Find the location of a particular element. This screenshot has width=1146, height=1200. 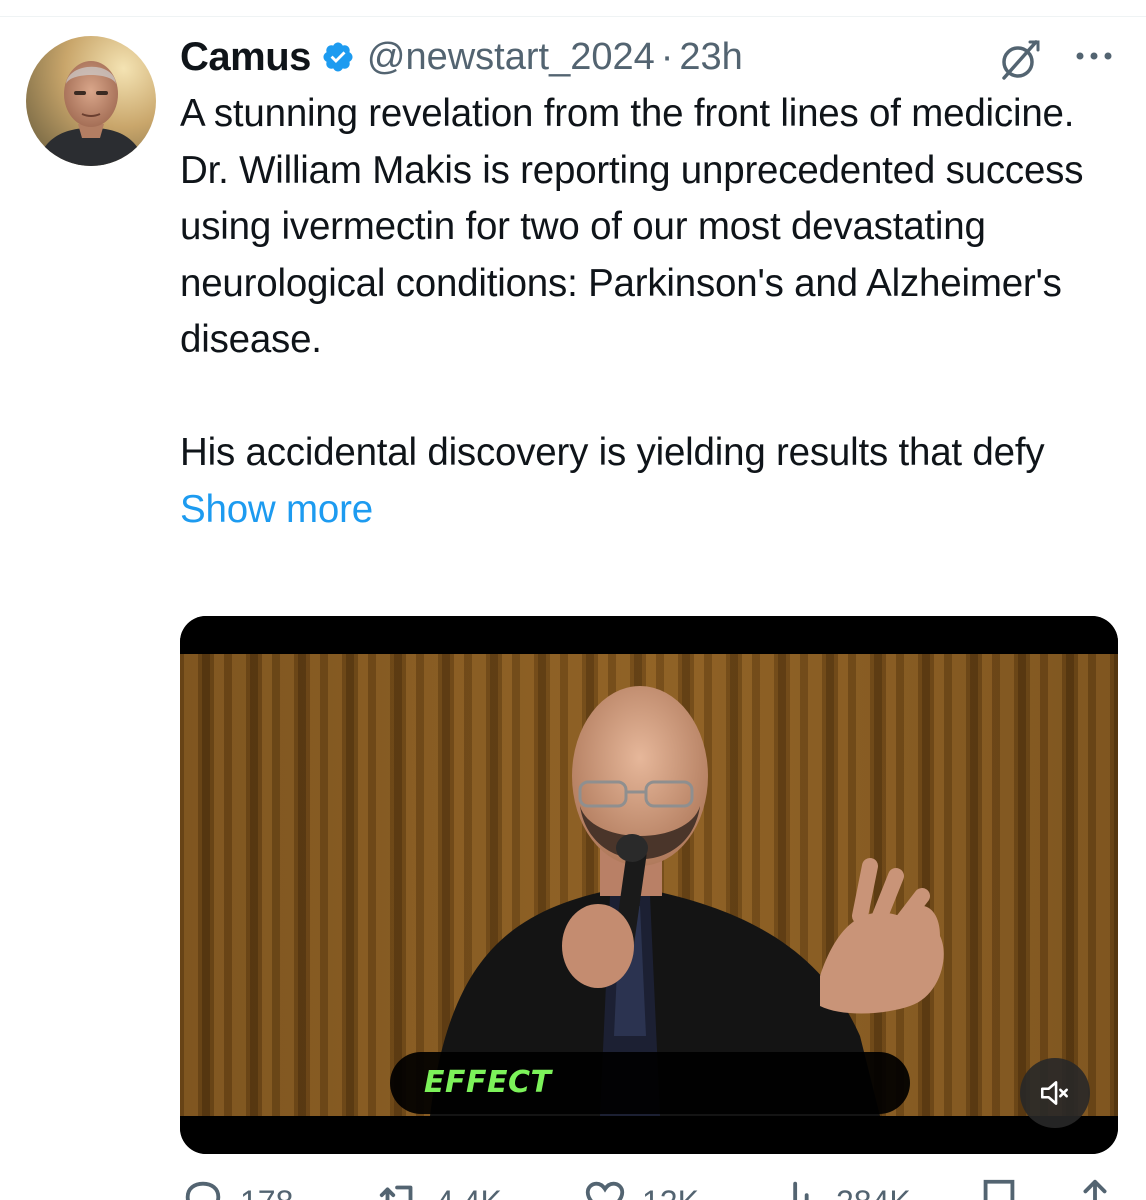

more-options-icon is located at coordinates (1094, 56).